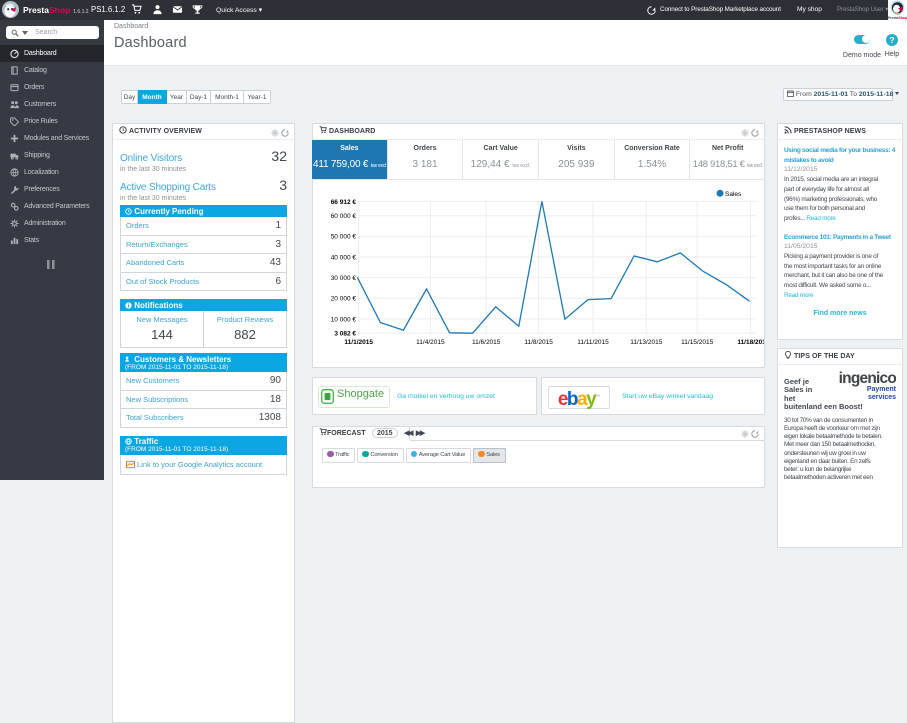 The image size is (907, 723). Describe the element at coordinates (697, 342) in the screenshot. I see `svg-text: 11/15/2015` at that location.